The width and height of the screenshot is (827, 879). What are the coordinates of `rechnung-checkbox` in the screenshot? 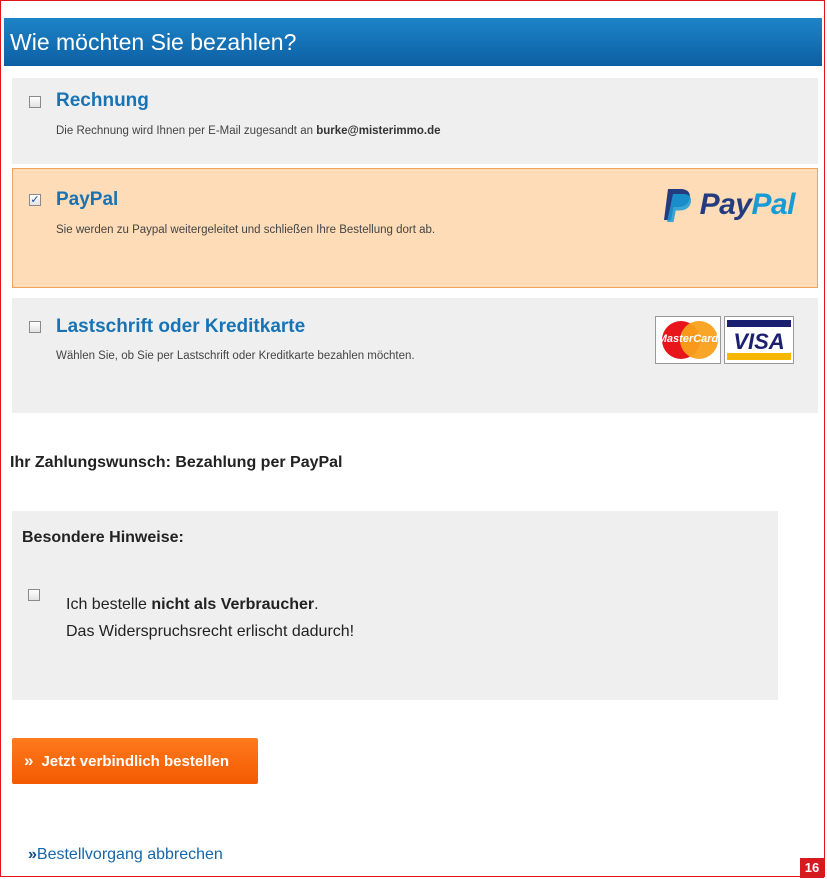 It's located at (35, 102).